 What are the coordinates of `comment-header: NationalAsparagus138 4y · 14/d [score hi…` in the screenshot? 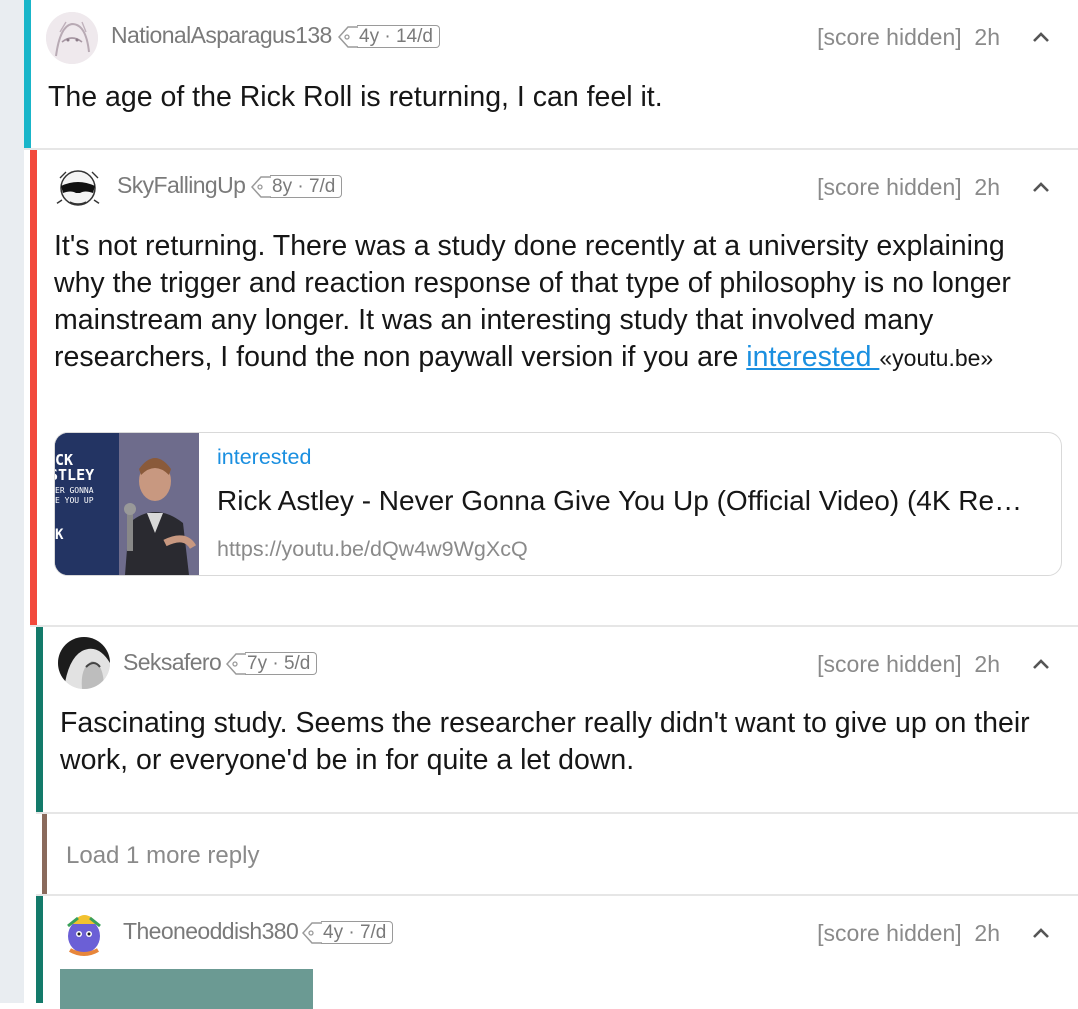 It's located at (551, 32).